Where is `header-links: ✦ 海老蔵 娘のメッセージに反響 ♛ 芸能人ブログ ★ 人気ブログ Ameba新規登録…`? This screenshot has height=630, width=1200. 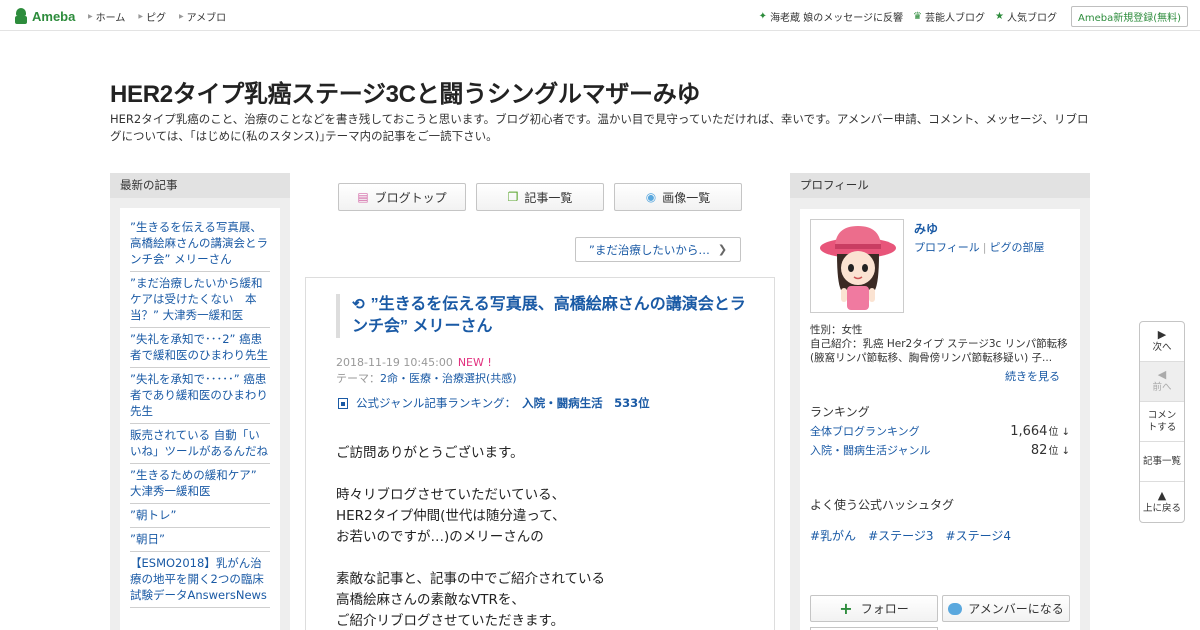 header-links: ✦ 海老蔵 娘のメッセージに反響 ♛ 芸能人ブログ ★ 人気ブログ Ameba新規登録… is located at coordinates (968, 16).